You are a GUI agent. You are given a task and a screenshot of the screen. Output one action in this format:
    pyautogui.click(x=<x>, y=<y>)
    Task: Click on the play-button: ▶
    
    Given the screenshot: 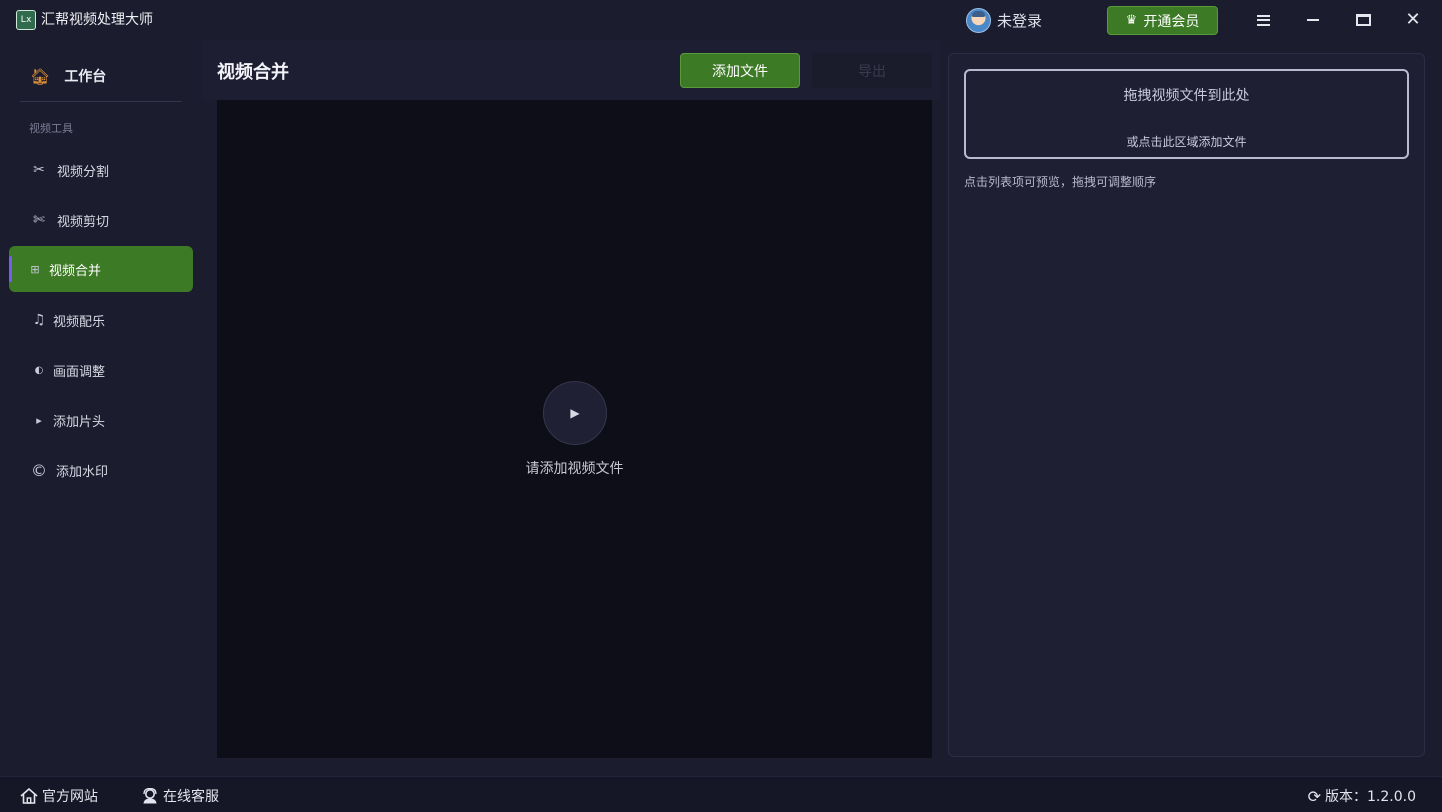 What is the action you would take?
    pyautogui.click(x=575, y=413)
    